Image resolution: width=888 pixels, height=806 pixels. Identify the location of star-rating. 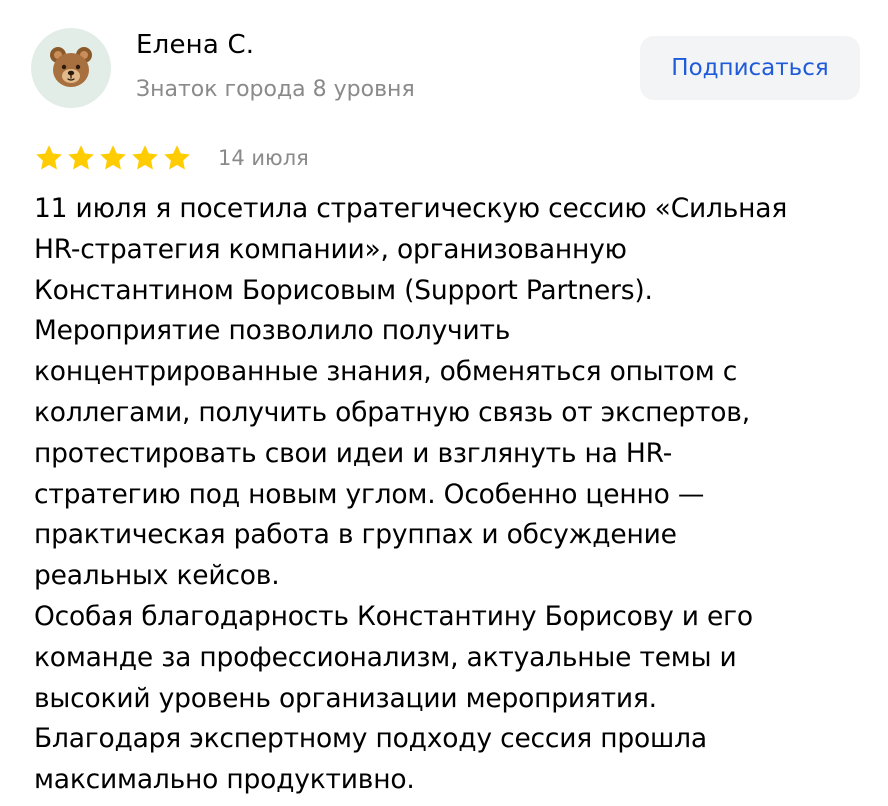
(113, 158).